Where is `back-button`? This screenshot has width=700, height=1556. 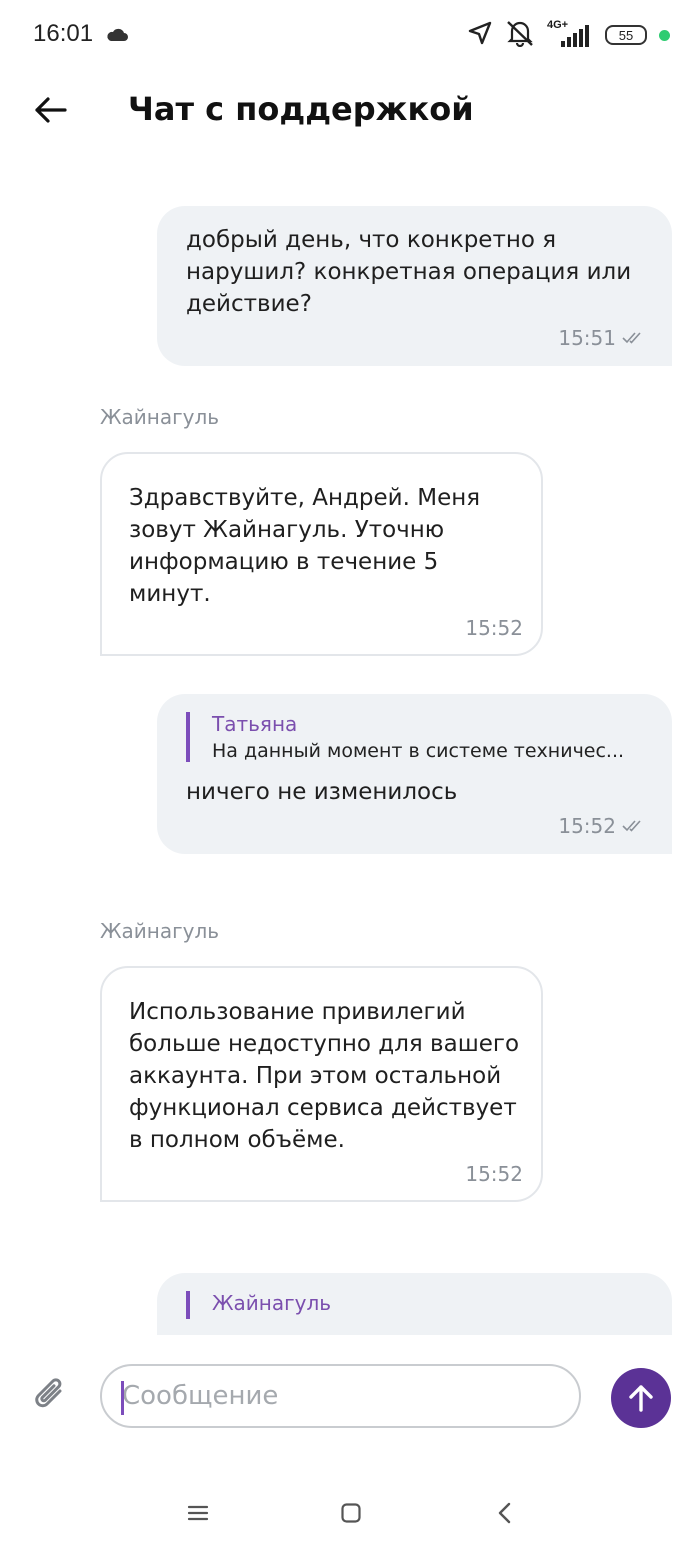
back-button is located at coordinates (50, 110).